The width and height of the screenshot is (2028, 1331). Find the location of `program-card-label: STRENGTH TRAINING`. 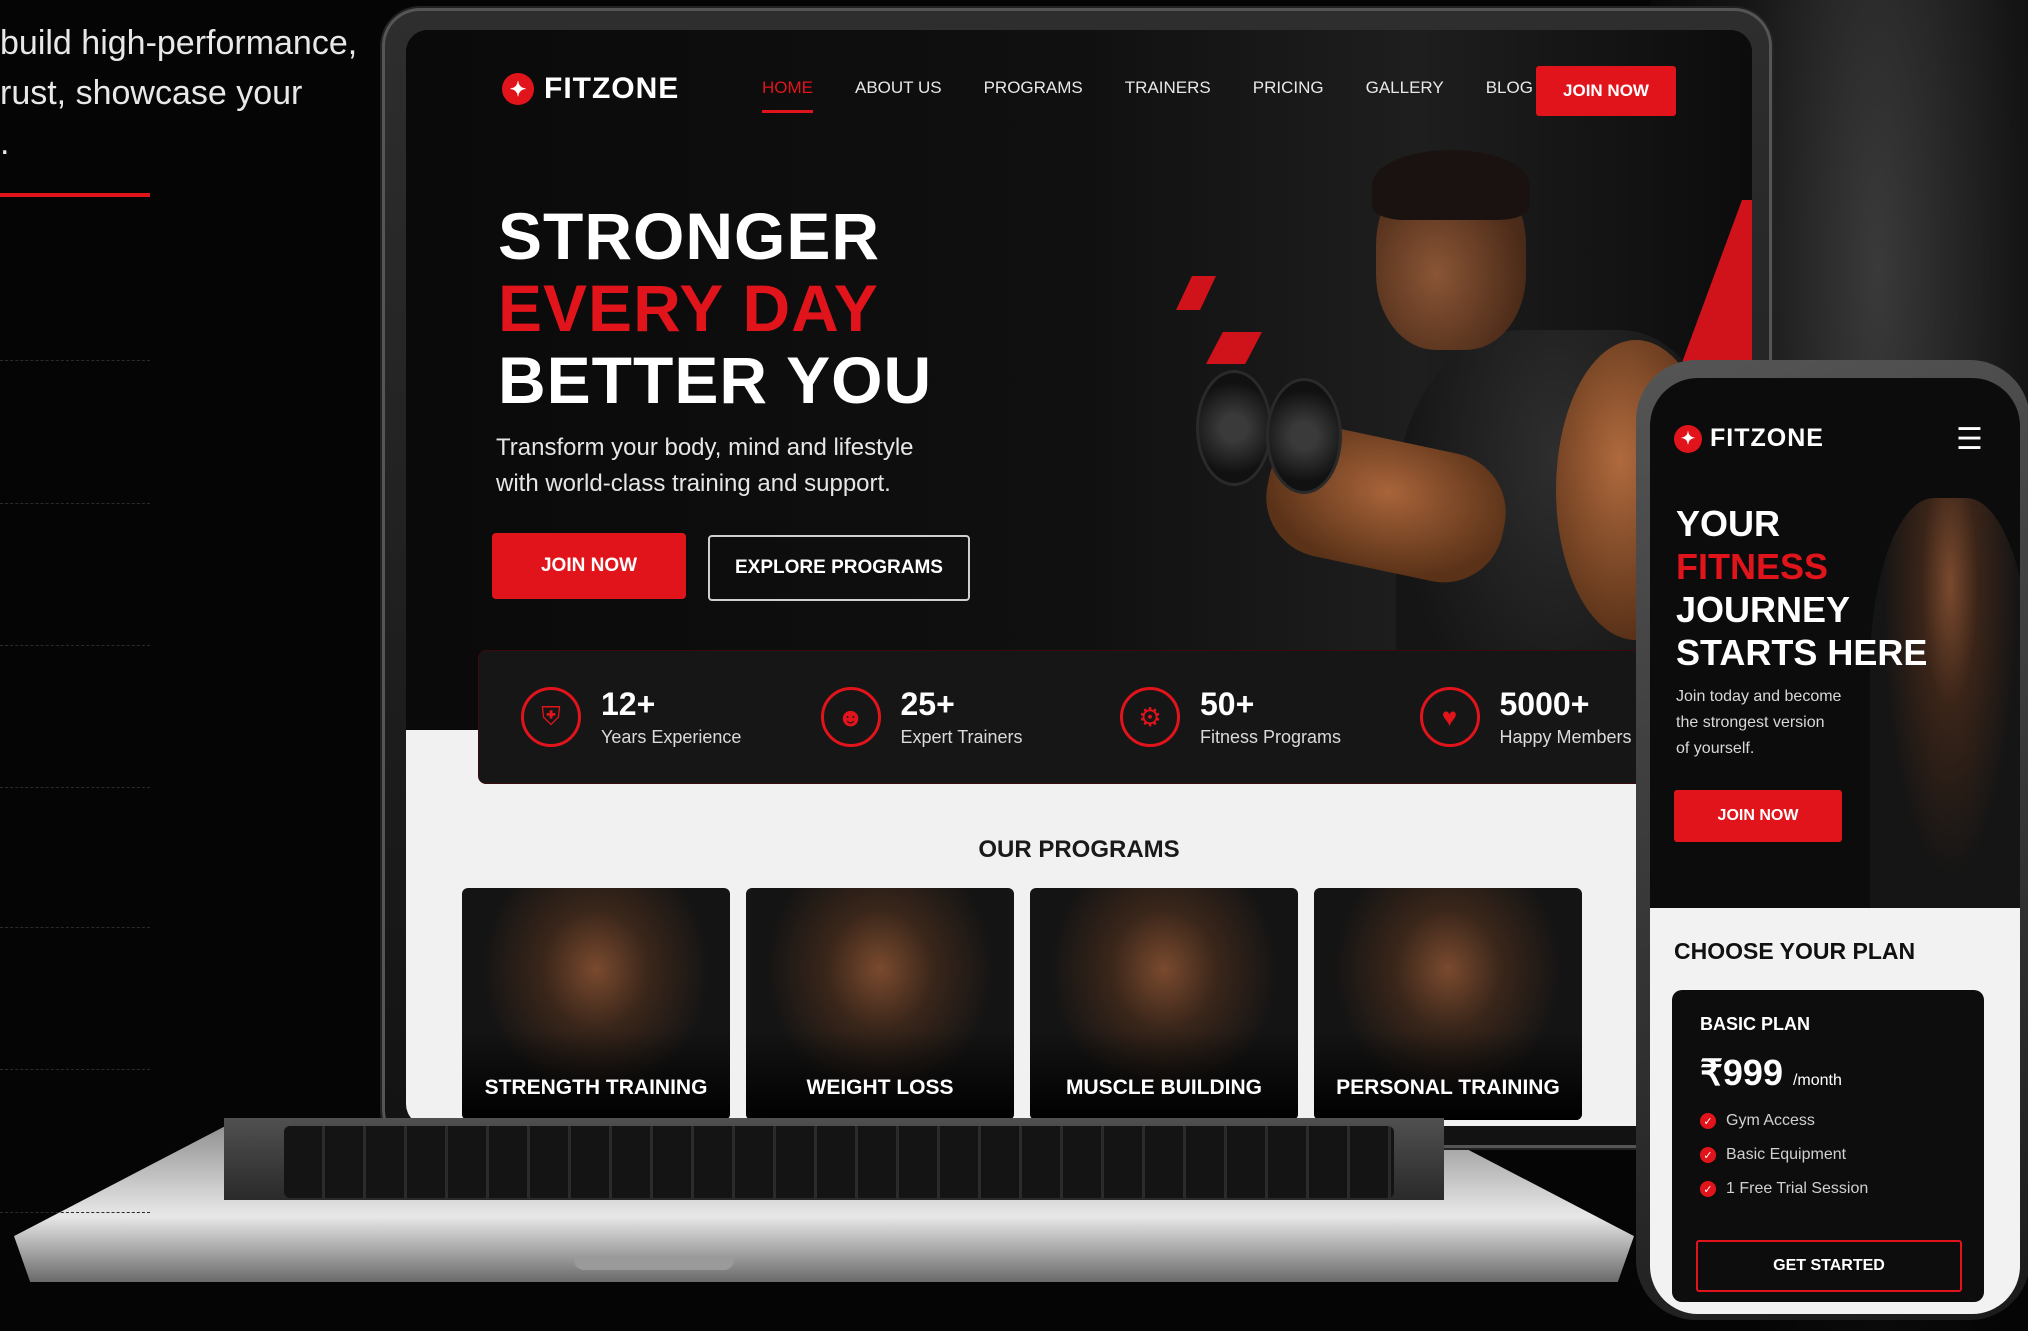

program-card-label: STRENGTH TRAINING is located at coordinates (596, 1087).